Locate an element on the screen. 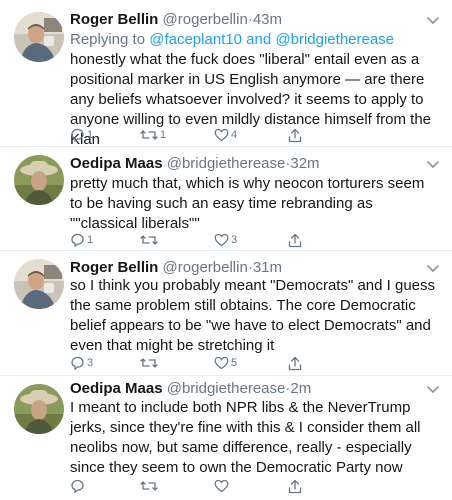  tweet-header: Oedipa Maas @bridgietherease·2m is located at coordinates (246, 389).